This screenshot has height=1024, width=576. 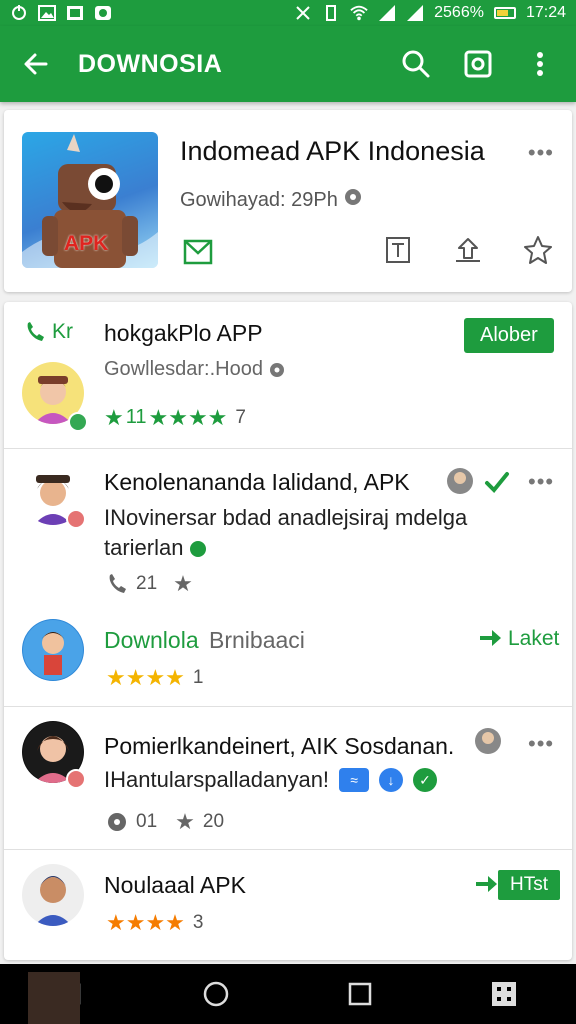 I want to click on toolbar-actions, so click(x=478, y=64).